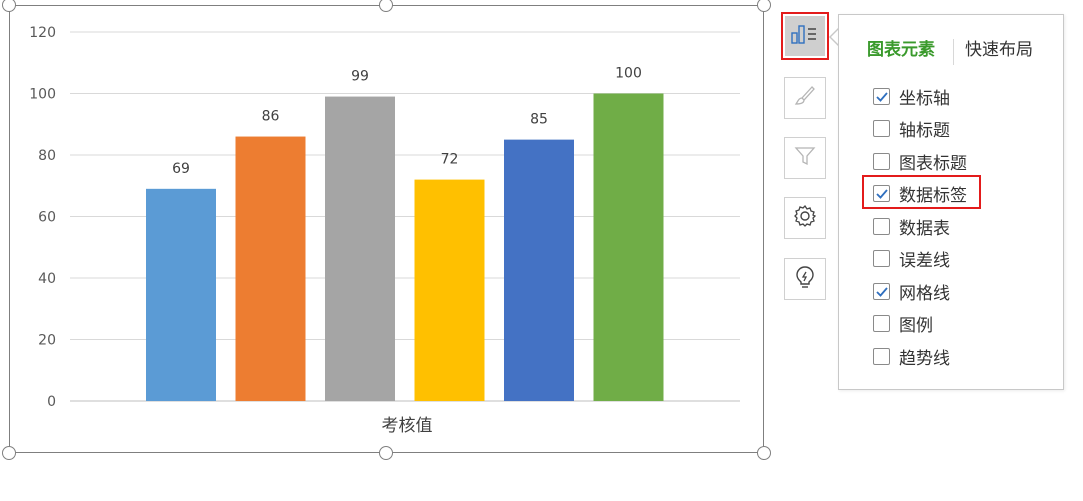 Image resolution: width=1083 pixels, height=501 pixels. What do you see at coordinates (47, 156) in the screenshot?
I see `y-tick-label: 80` at bounding box center [47, 156].